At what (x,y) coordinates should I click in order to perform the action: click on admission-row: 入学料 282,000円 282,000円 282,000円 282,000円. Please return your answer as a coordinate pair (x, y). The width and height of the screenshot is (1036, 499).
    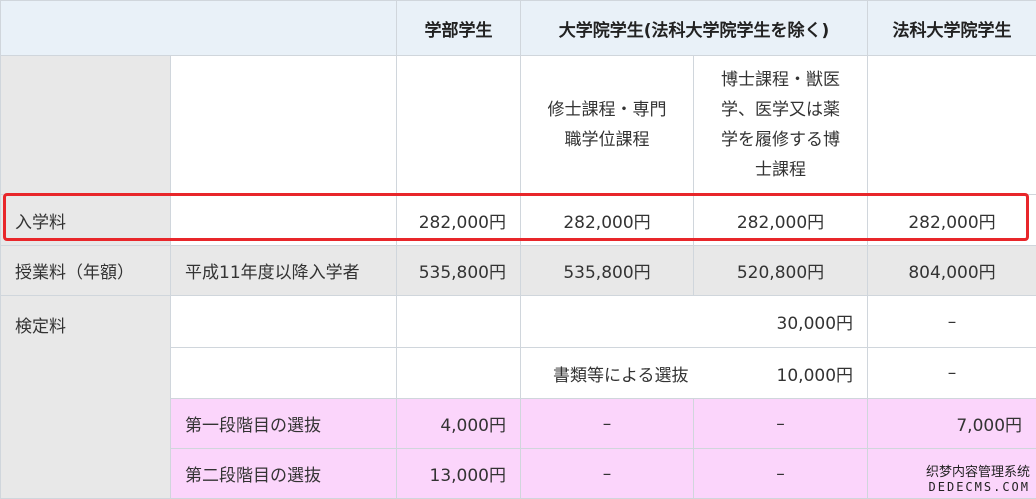
    Looking at the image, I should click on (518, 220).